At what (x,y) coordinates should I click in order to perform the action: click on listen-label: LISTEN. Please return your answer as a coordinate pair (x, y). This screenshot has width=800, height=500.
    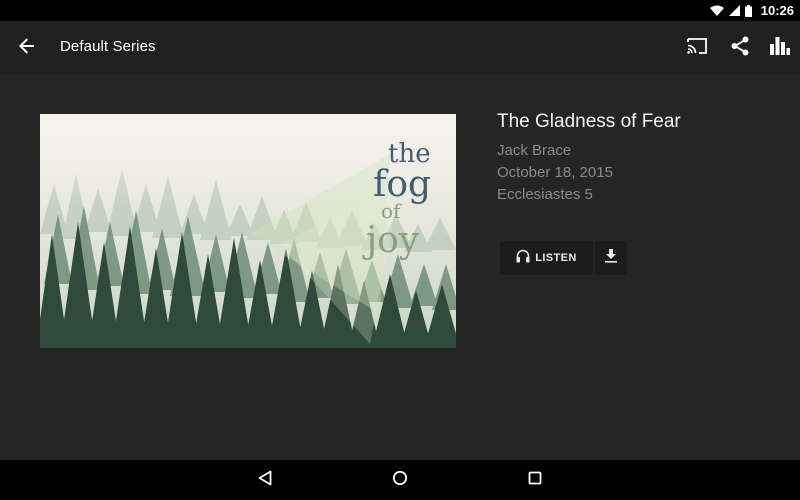
    Looking at the image, I should click on (556, 258).